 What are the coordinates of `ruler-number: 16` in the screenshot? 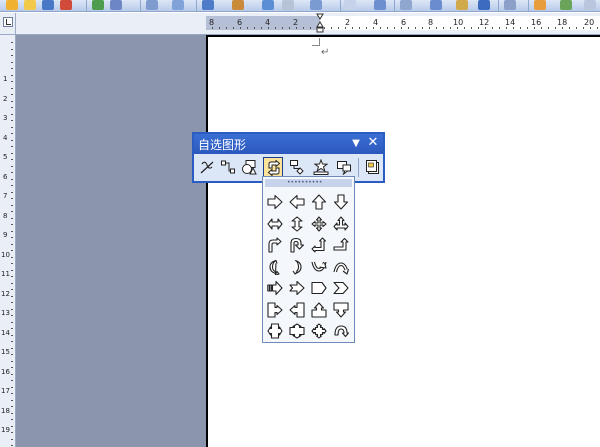 It's located at (536, 22).